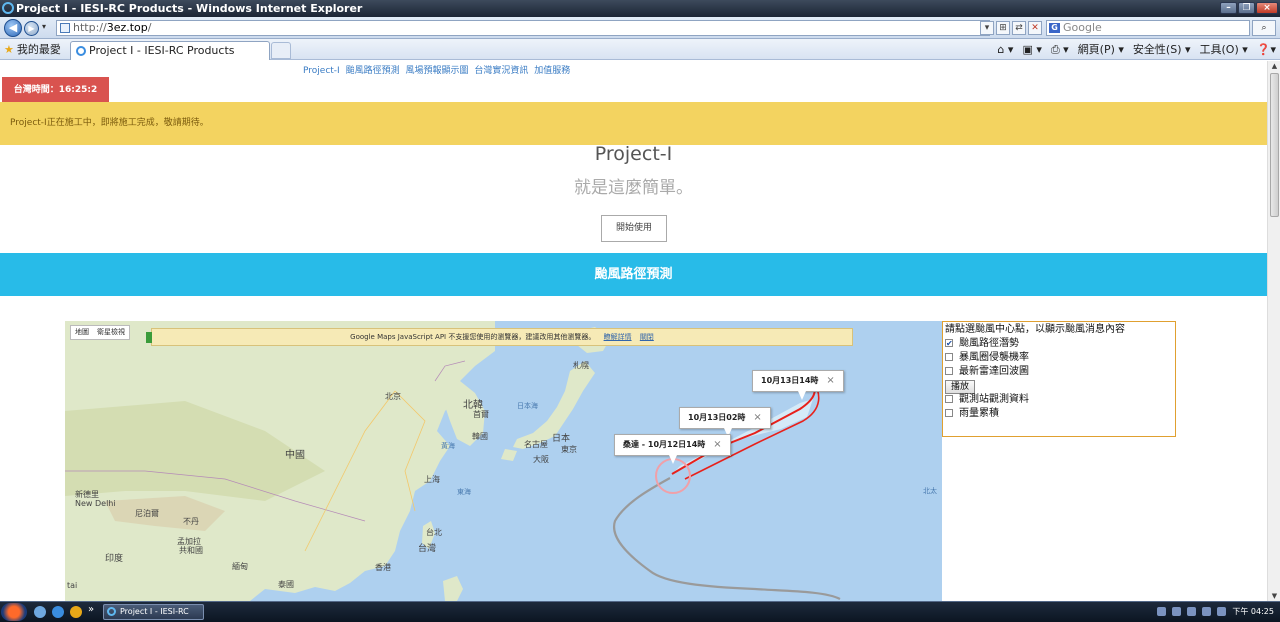 This screenshot has width=1280, height=622. What do you see at coordinates (994, 399) in the screenshot?
I see `option-label: 觀測站觀測資料` at bounding box center [994, 399].